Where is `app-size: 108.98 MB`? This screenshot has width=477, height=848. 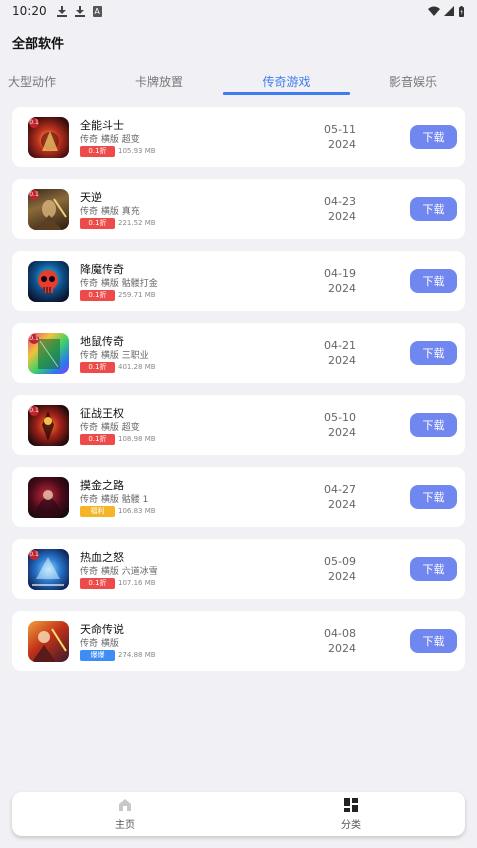 app-size: 108.98 MB is located at coordinates (137, 439).